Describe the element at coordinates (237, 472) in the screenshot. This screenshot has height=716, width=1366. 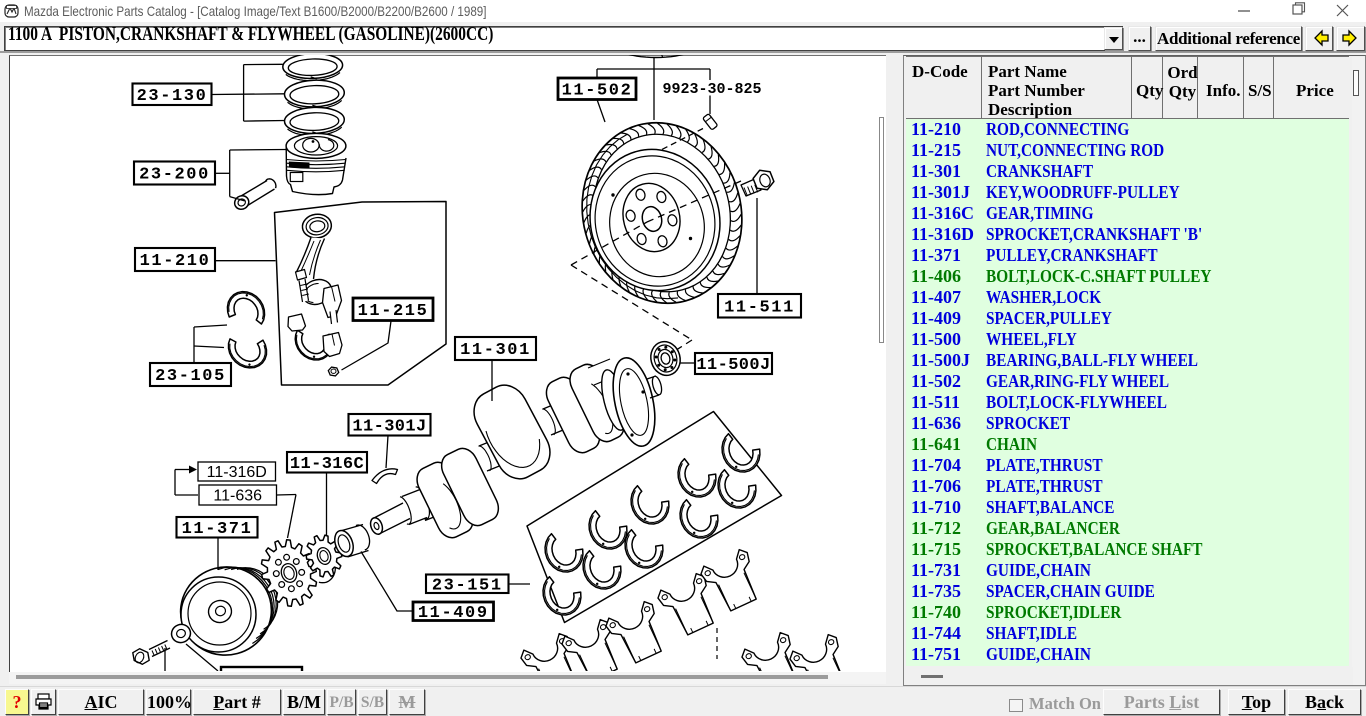
I see `svg-text: 11-316D` at that location.